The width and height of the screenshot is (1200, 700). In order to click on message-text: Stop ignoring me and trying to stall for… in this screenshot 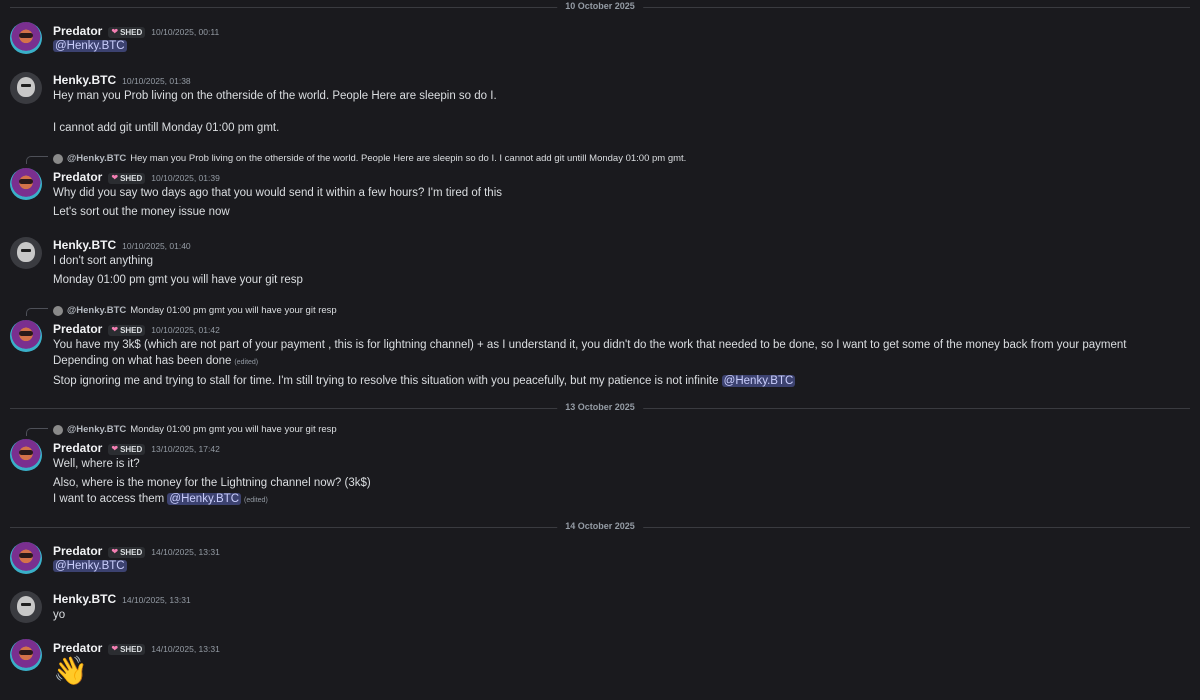, I will do `click(386, 381)`.